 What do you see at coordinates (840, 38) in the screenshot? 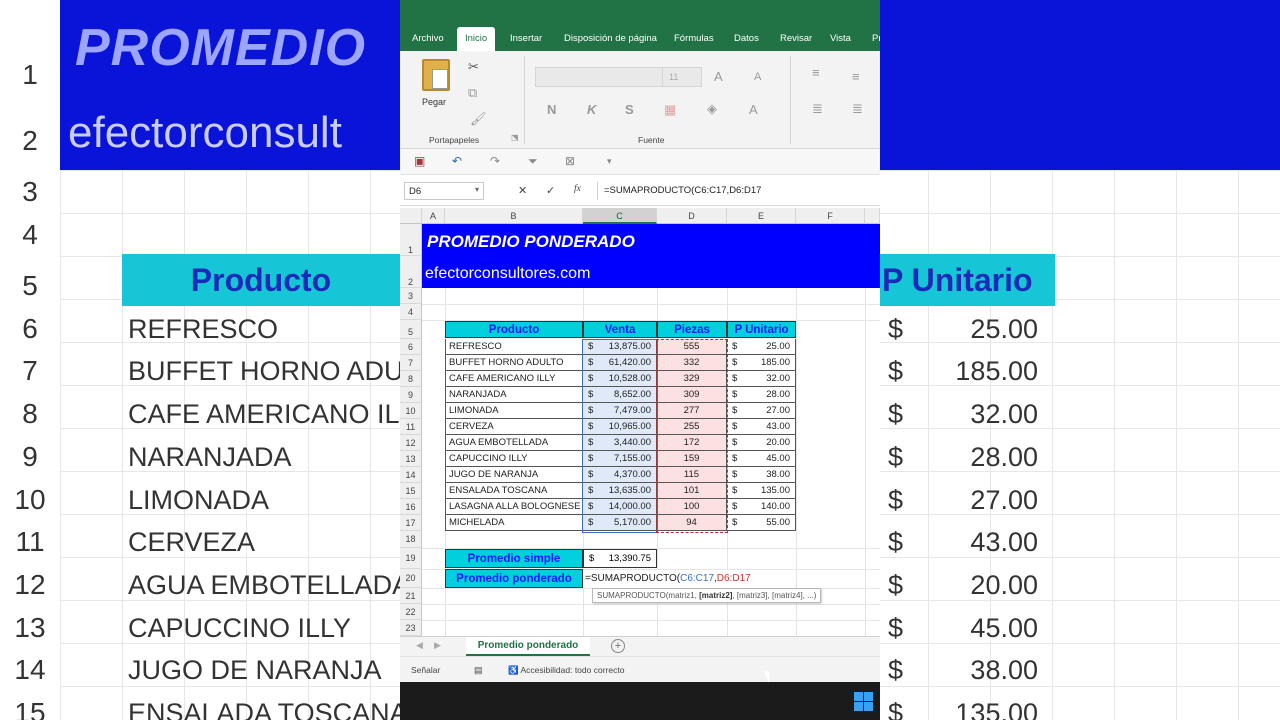
I see `tab-vista: Vista` at bounding box center [840, 38].